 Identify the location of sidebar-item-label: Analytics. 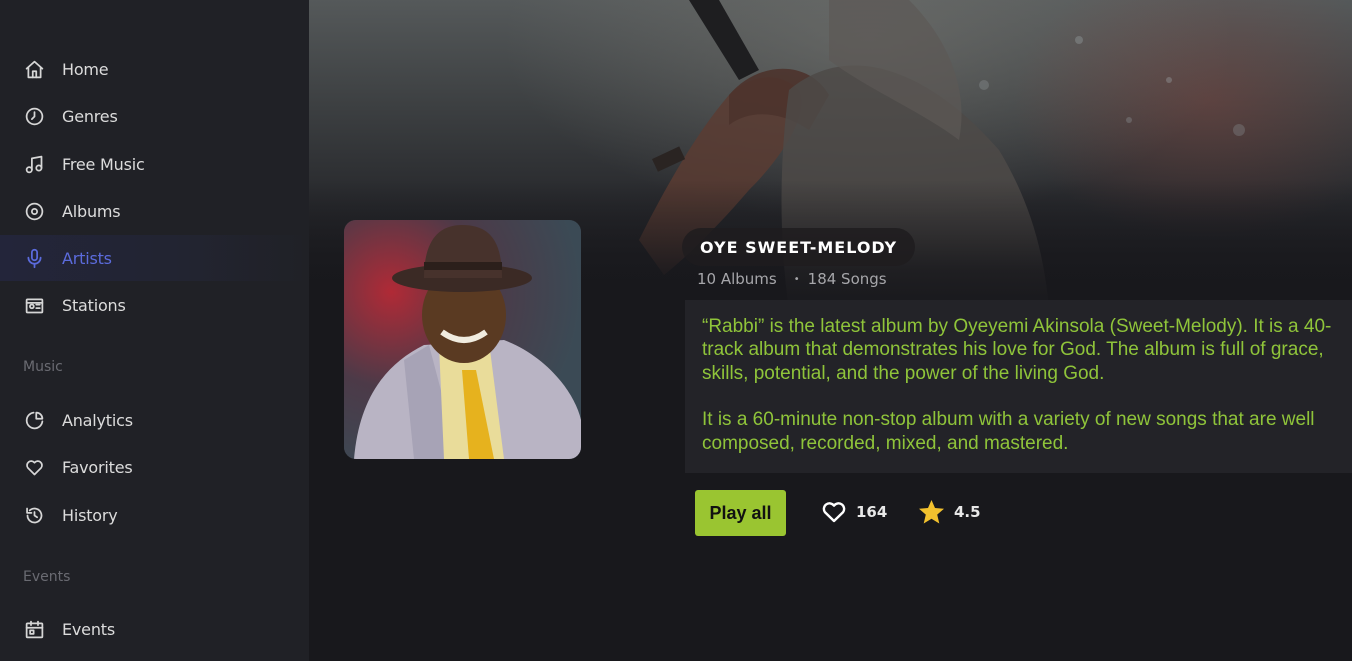
(97, 420).